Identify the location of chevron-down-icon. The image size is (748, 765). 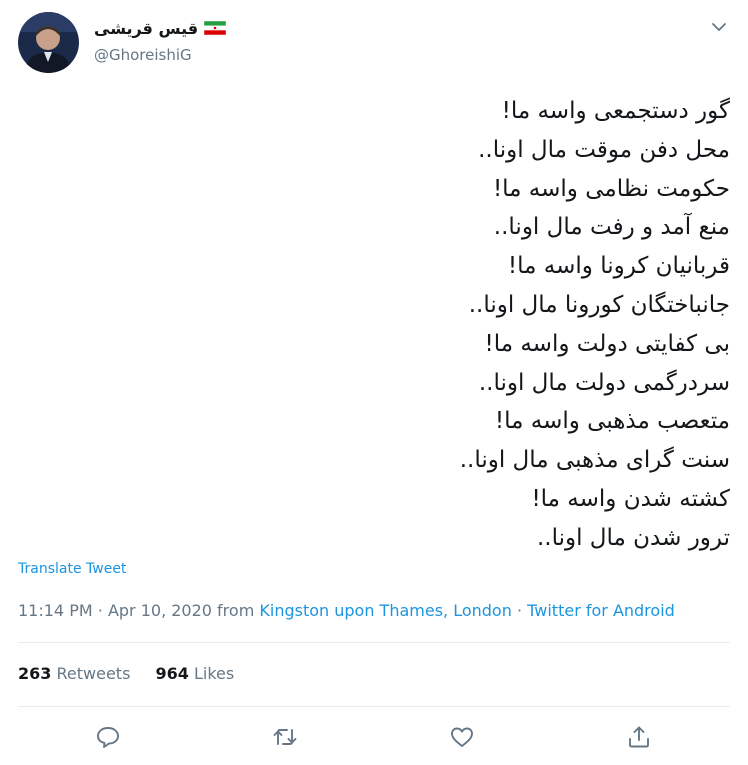
(719, 27).